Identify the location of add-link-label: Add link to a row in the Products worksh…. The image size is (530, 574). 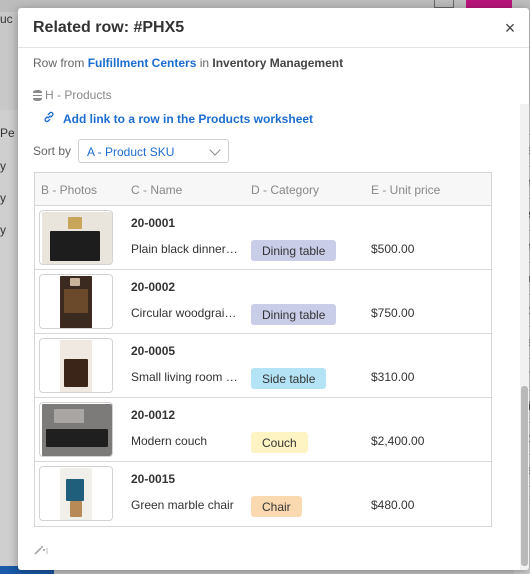
(188, 118).